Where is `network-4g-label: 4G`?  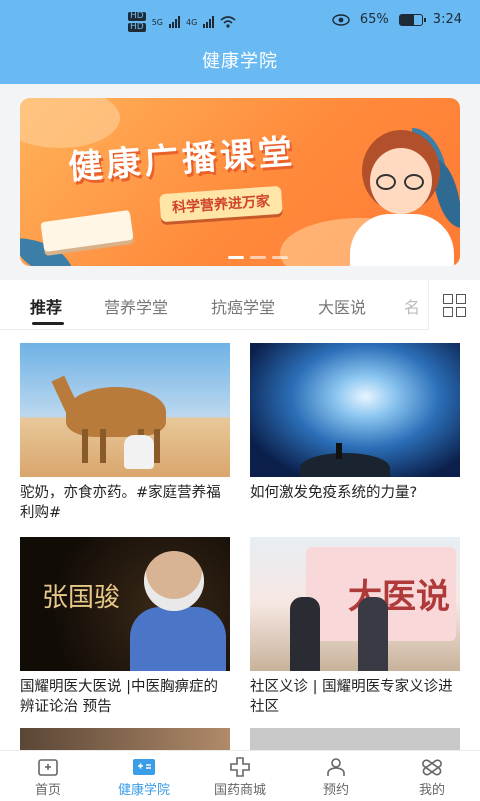
network-4g-label: 4G is located at coordinates (192, 22).